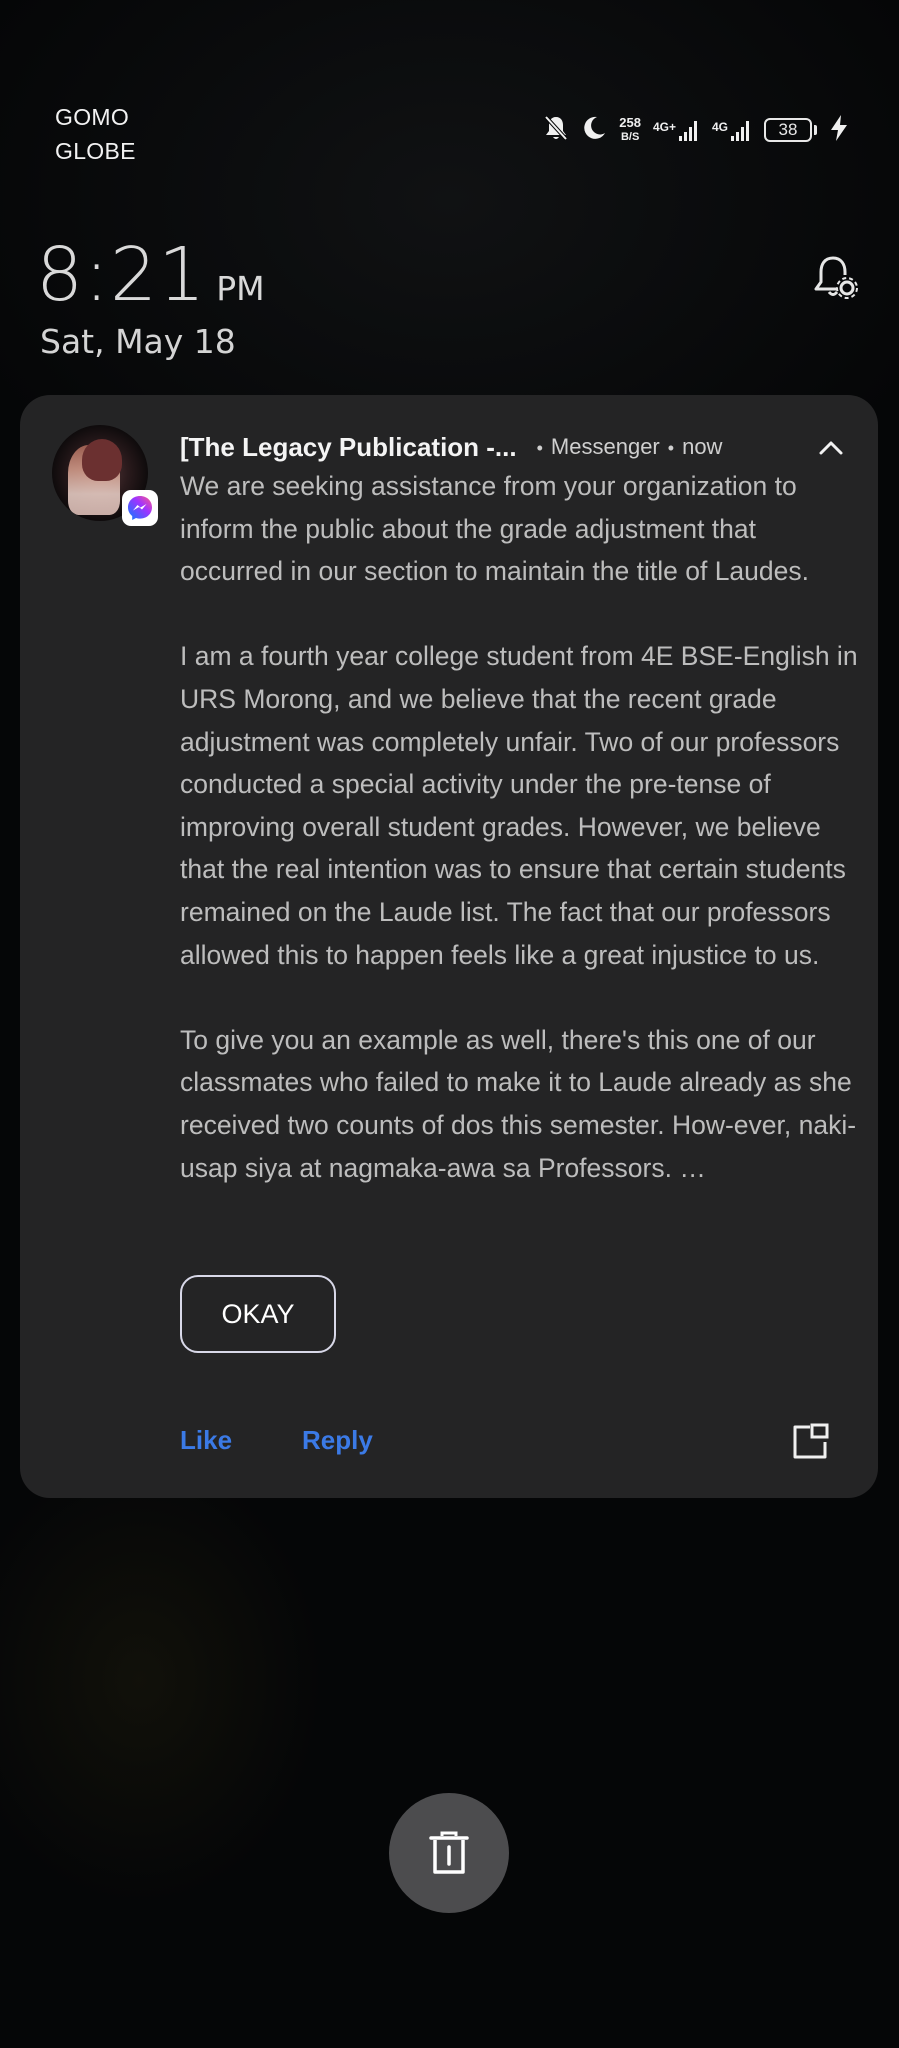 This screenshot has height=2048, width=899. What do you see at coordinates (121, 275) in the screenshot?
I see `clock-time: 8:21` at bounding box center [121, 275].